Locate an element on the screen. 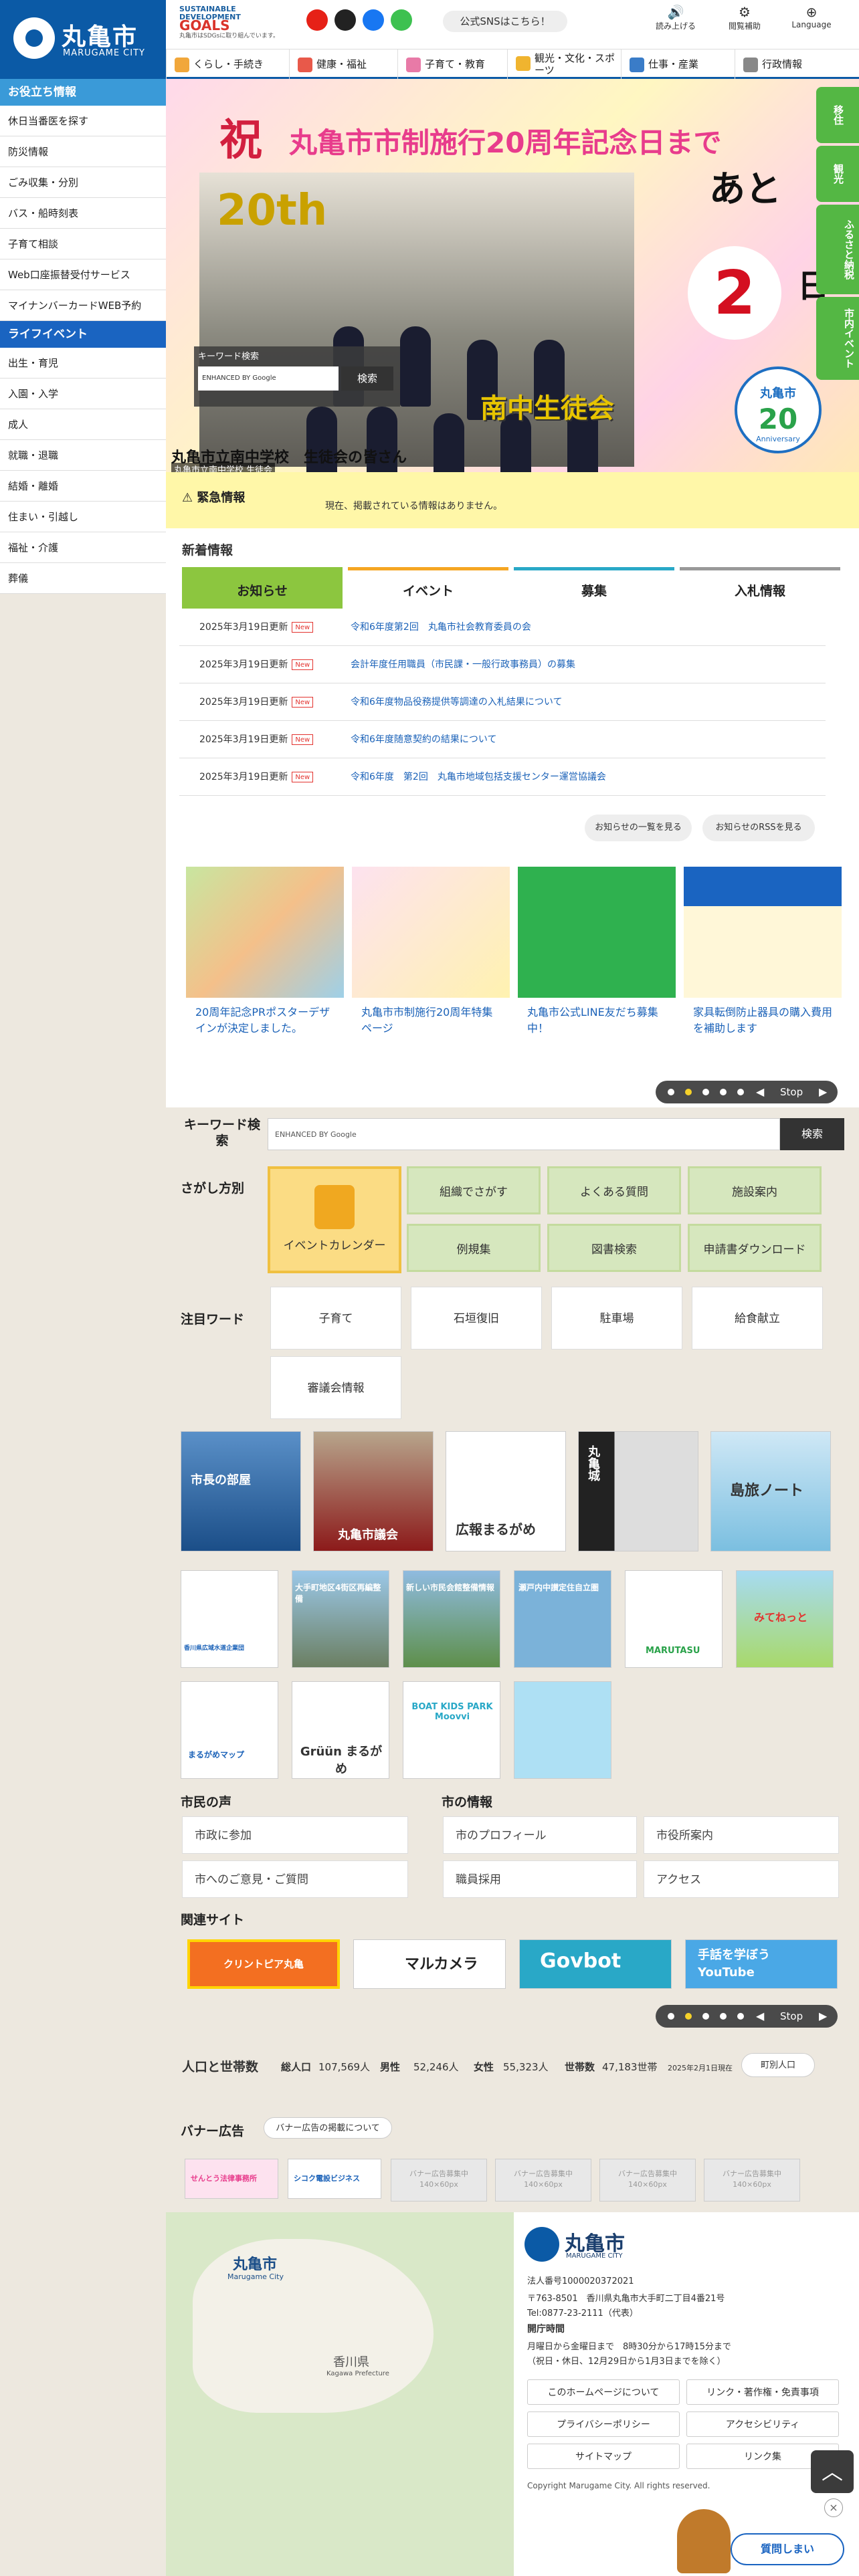  news-title: 会計年度任用職員（市民課・一般行政事務員）の募集 is located at coordinates (463, 665).